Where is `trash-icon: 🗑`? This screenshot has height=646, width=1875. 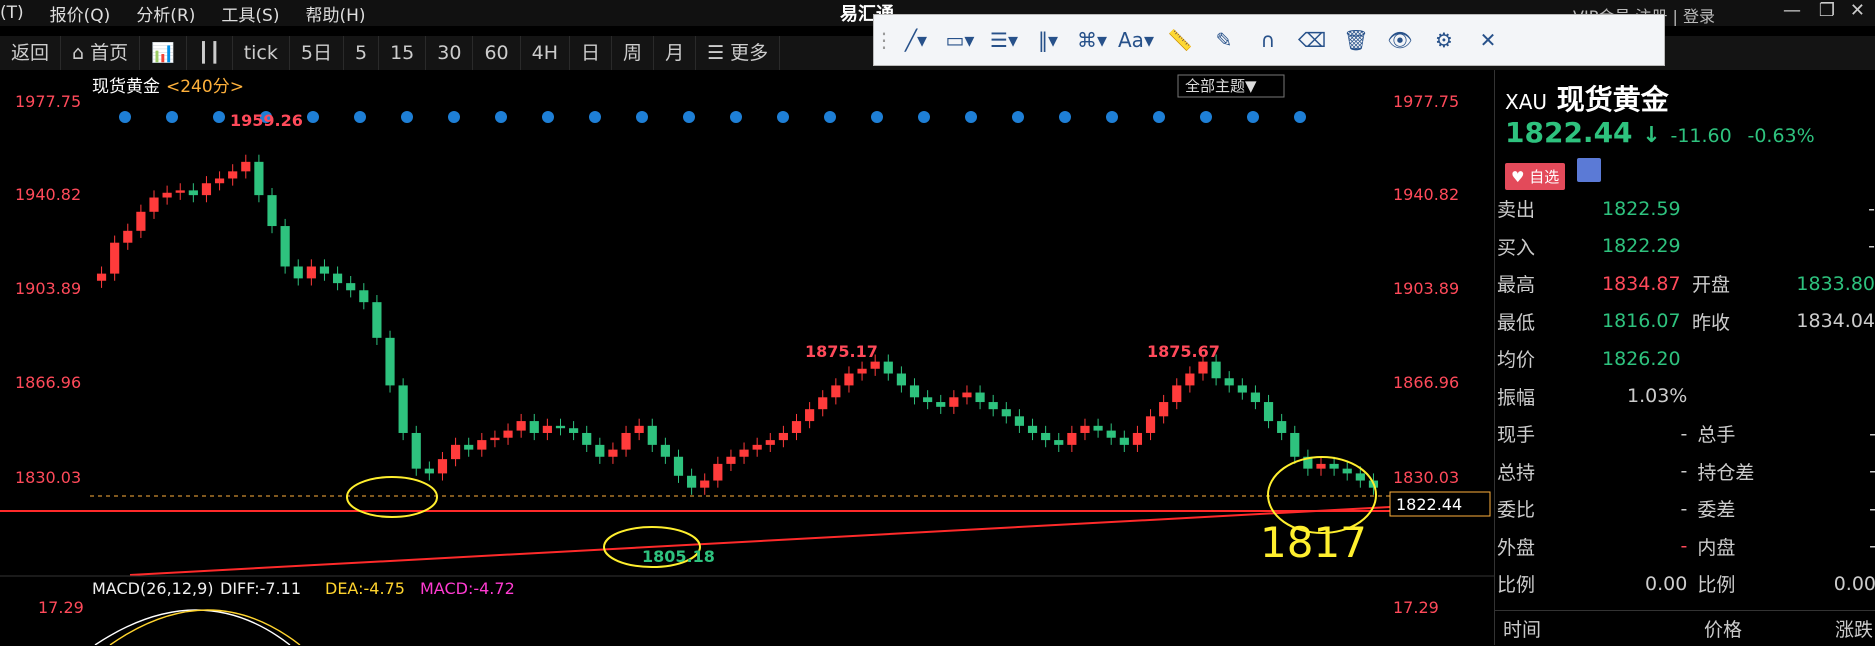
trash-icon: 🗑 is located at coordinates (1356, 40).